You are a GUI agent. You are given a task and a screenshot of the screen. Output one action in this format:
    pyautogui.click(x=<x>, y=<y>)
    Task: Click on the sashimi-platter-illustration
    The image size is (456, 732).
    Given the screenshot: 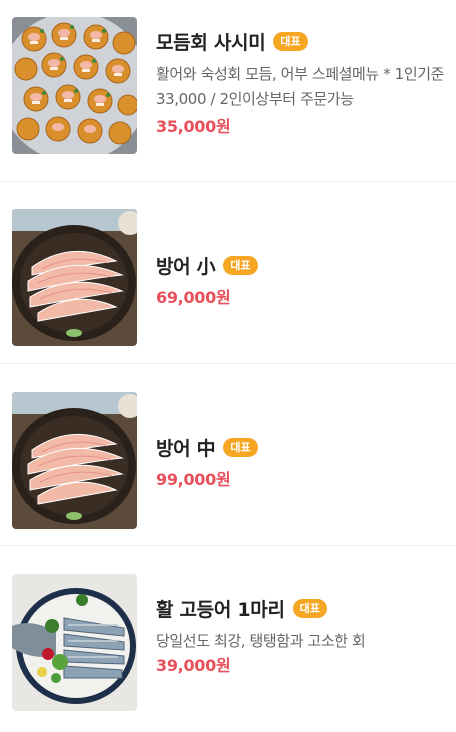 What is the action you would take?
    pyautogui.click(x=74, y=85)
    